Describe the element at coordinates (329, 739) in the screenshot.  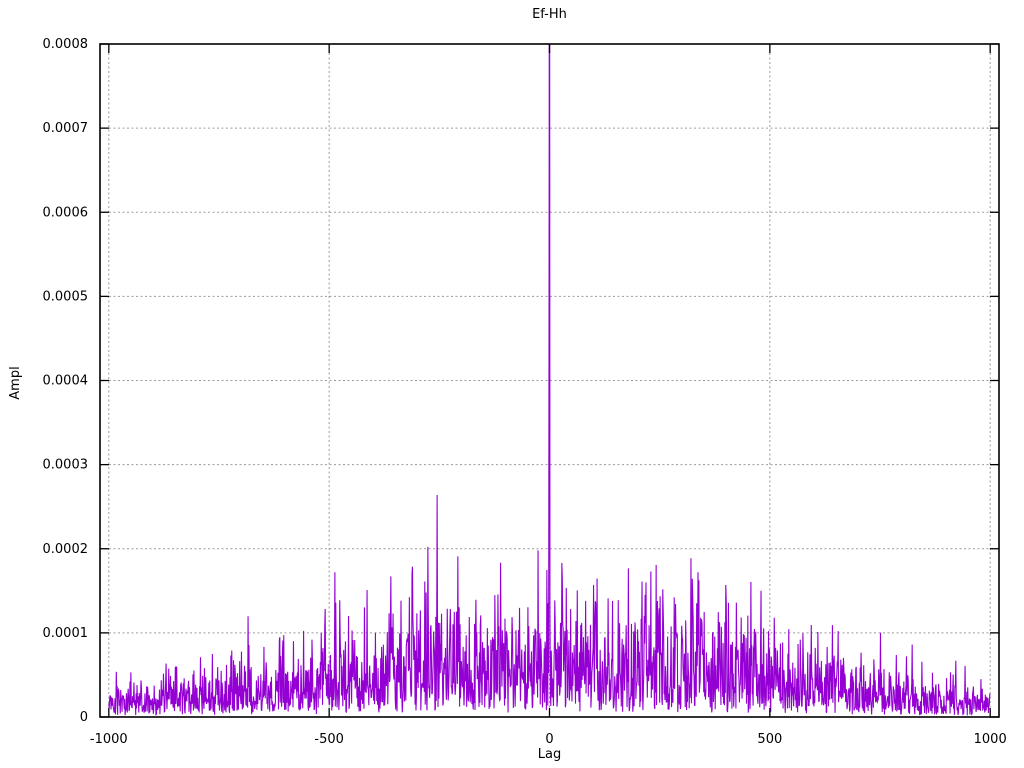
I see `x-tick-label: -500` at that location.